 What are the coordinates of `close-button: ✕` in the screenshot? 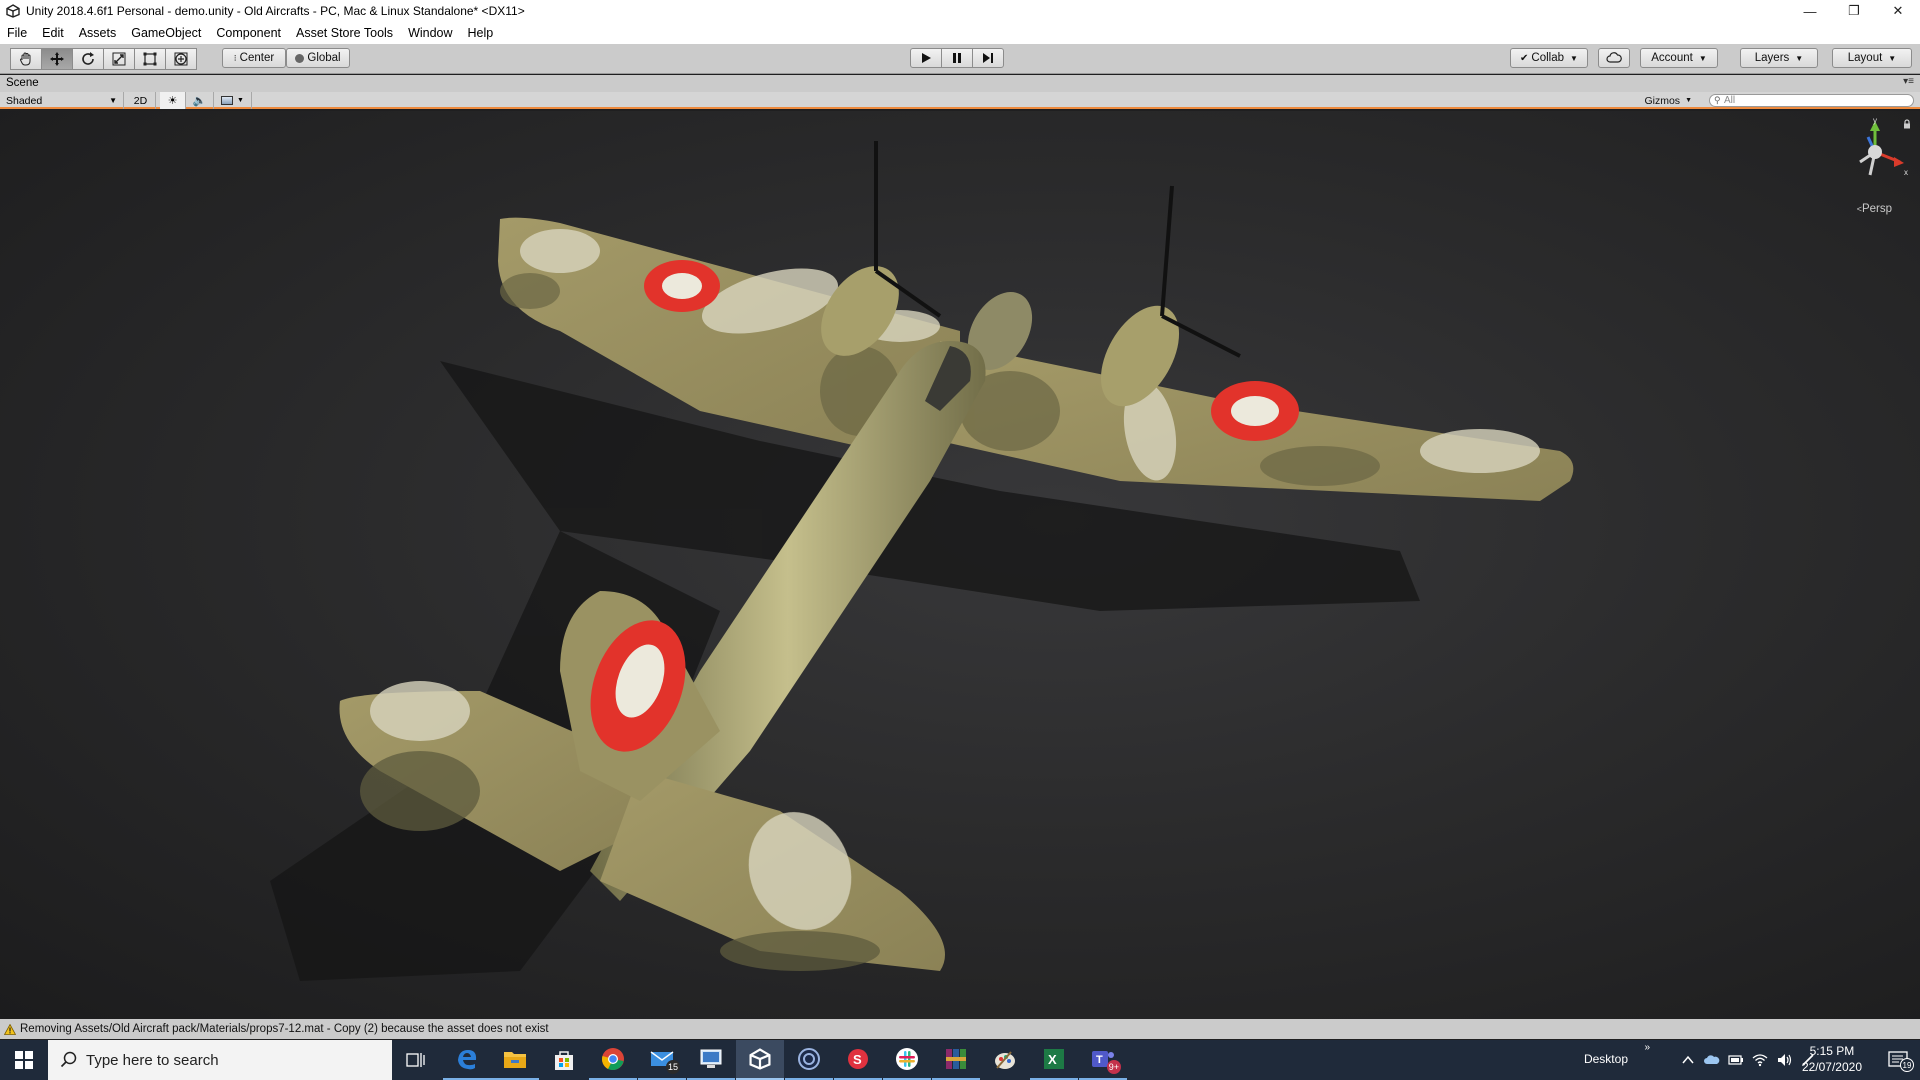 It's located at (1898, 11).